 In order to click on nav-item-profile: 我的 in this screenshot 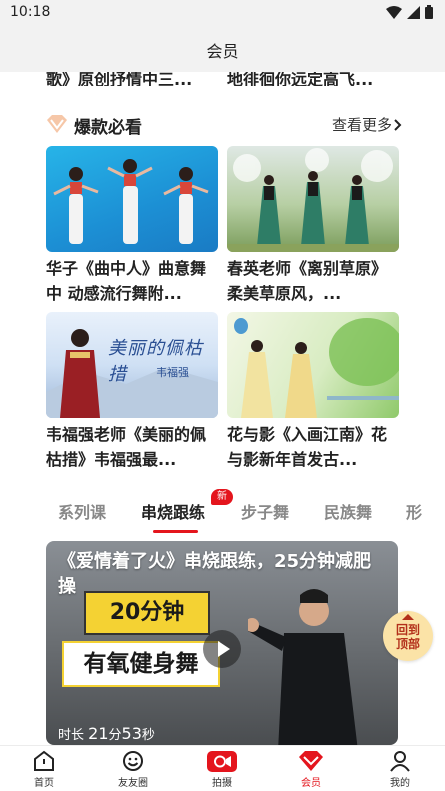, I will do `click(400, 768)`.